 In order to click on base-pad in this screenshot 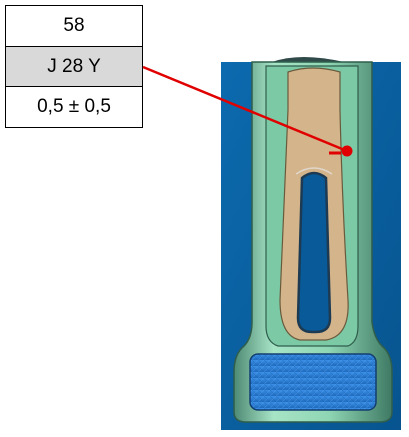, I will do `click(313, 382)`.